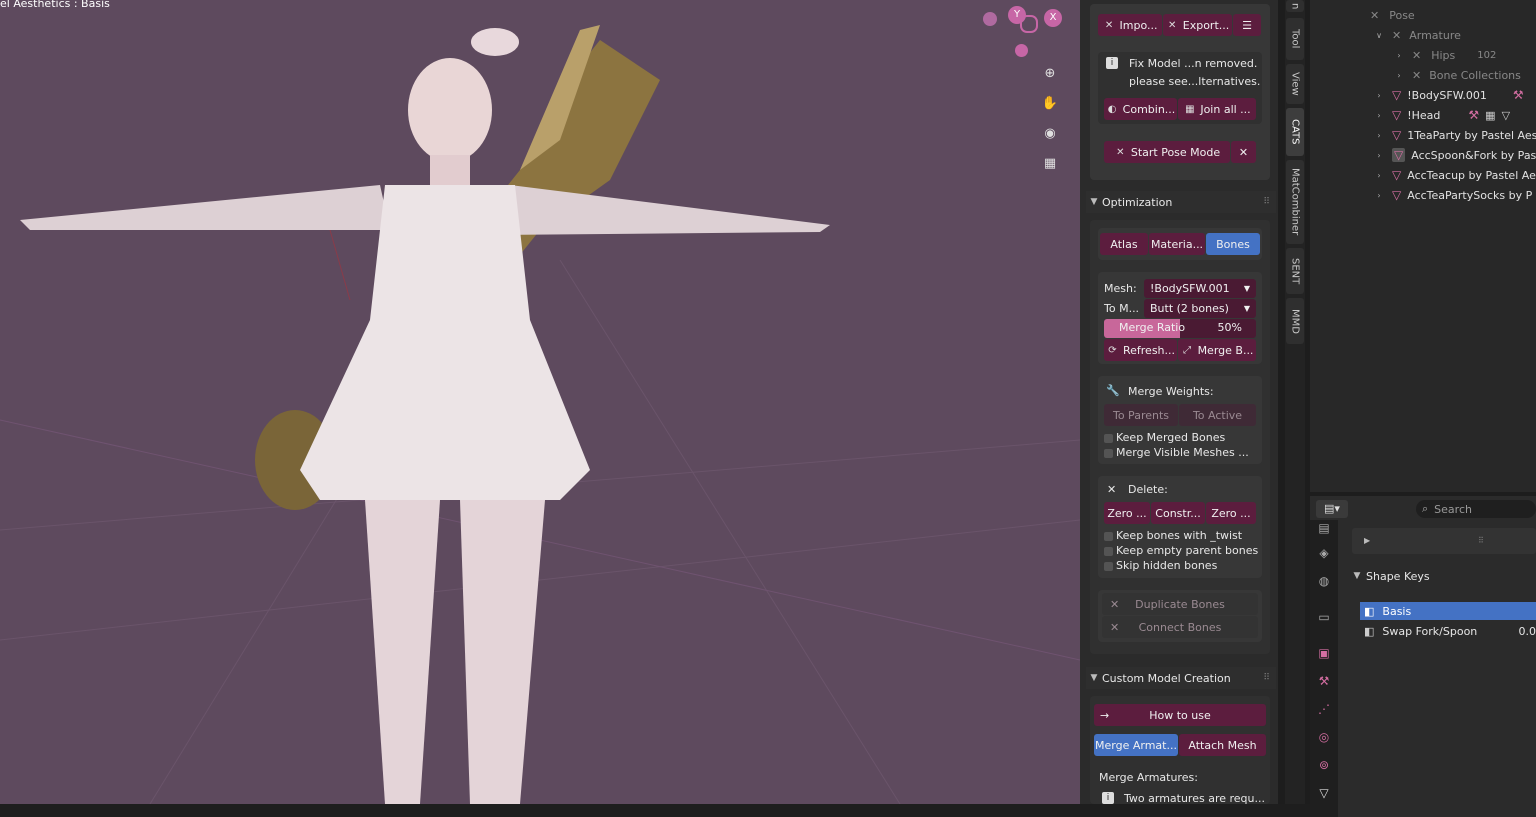 This screenshot has width=1536, height=817. Describe the element at coordinates (1423, 175) in the screenshot. I see `outliner-row-accteacup: › ▽ AccTeacup by Pastel Ae` at that location.